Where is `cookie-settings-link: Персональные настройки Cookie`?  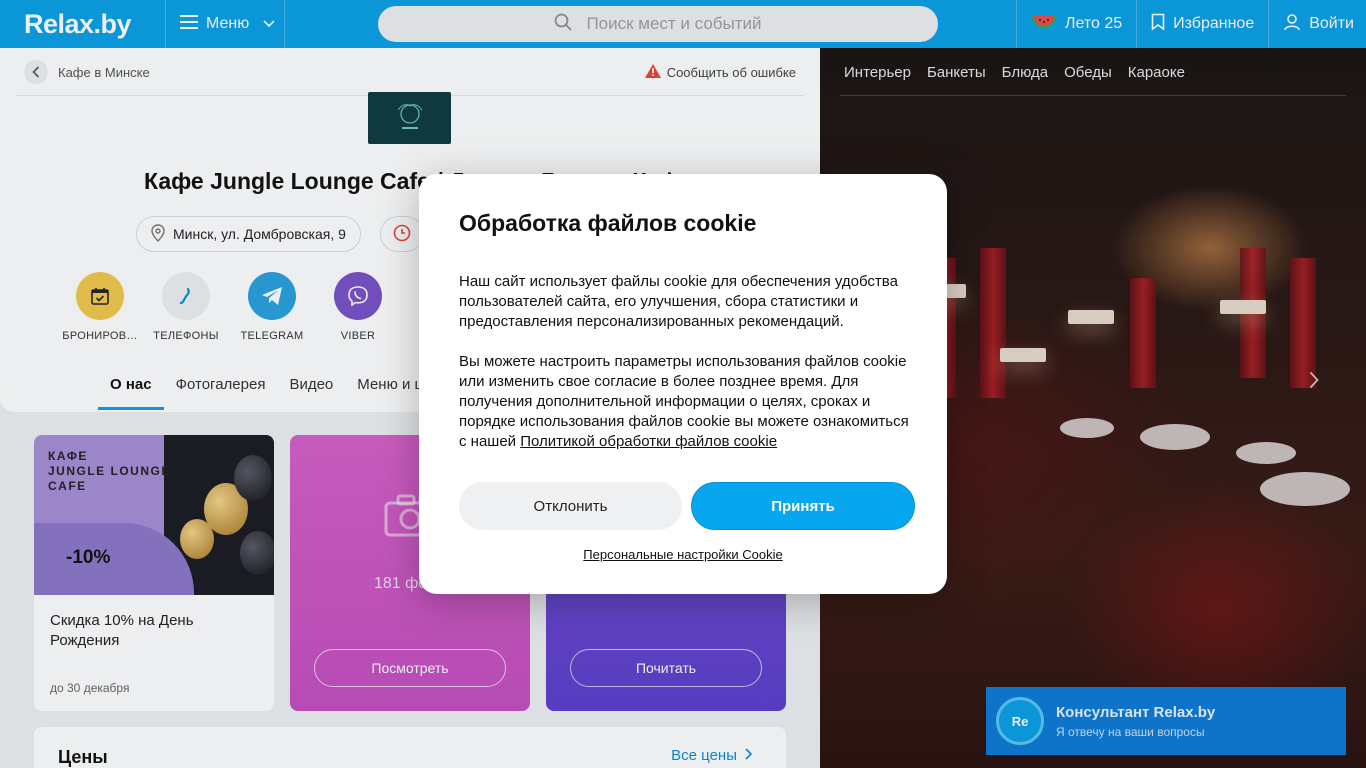
cookie-settings-link: Персональные настройки Cookie is located at coordinates (683, 554).